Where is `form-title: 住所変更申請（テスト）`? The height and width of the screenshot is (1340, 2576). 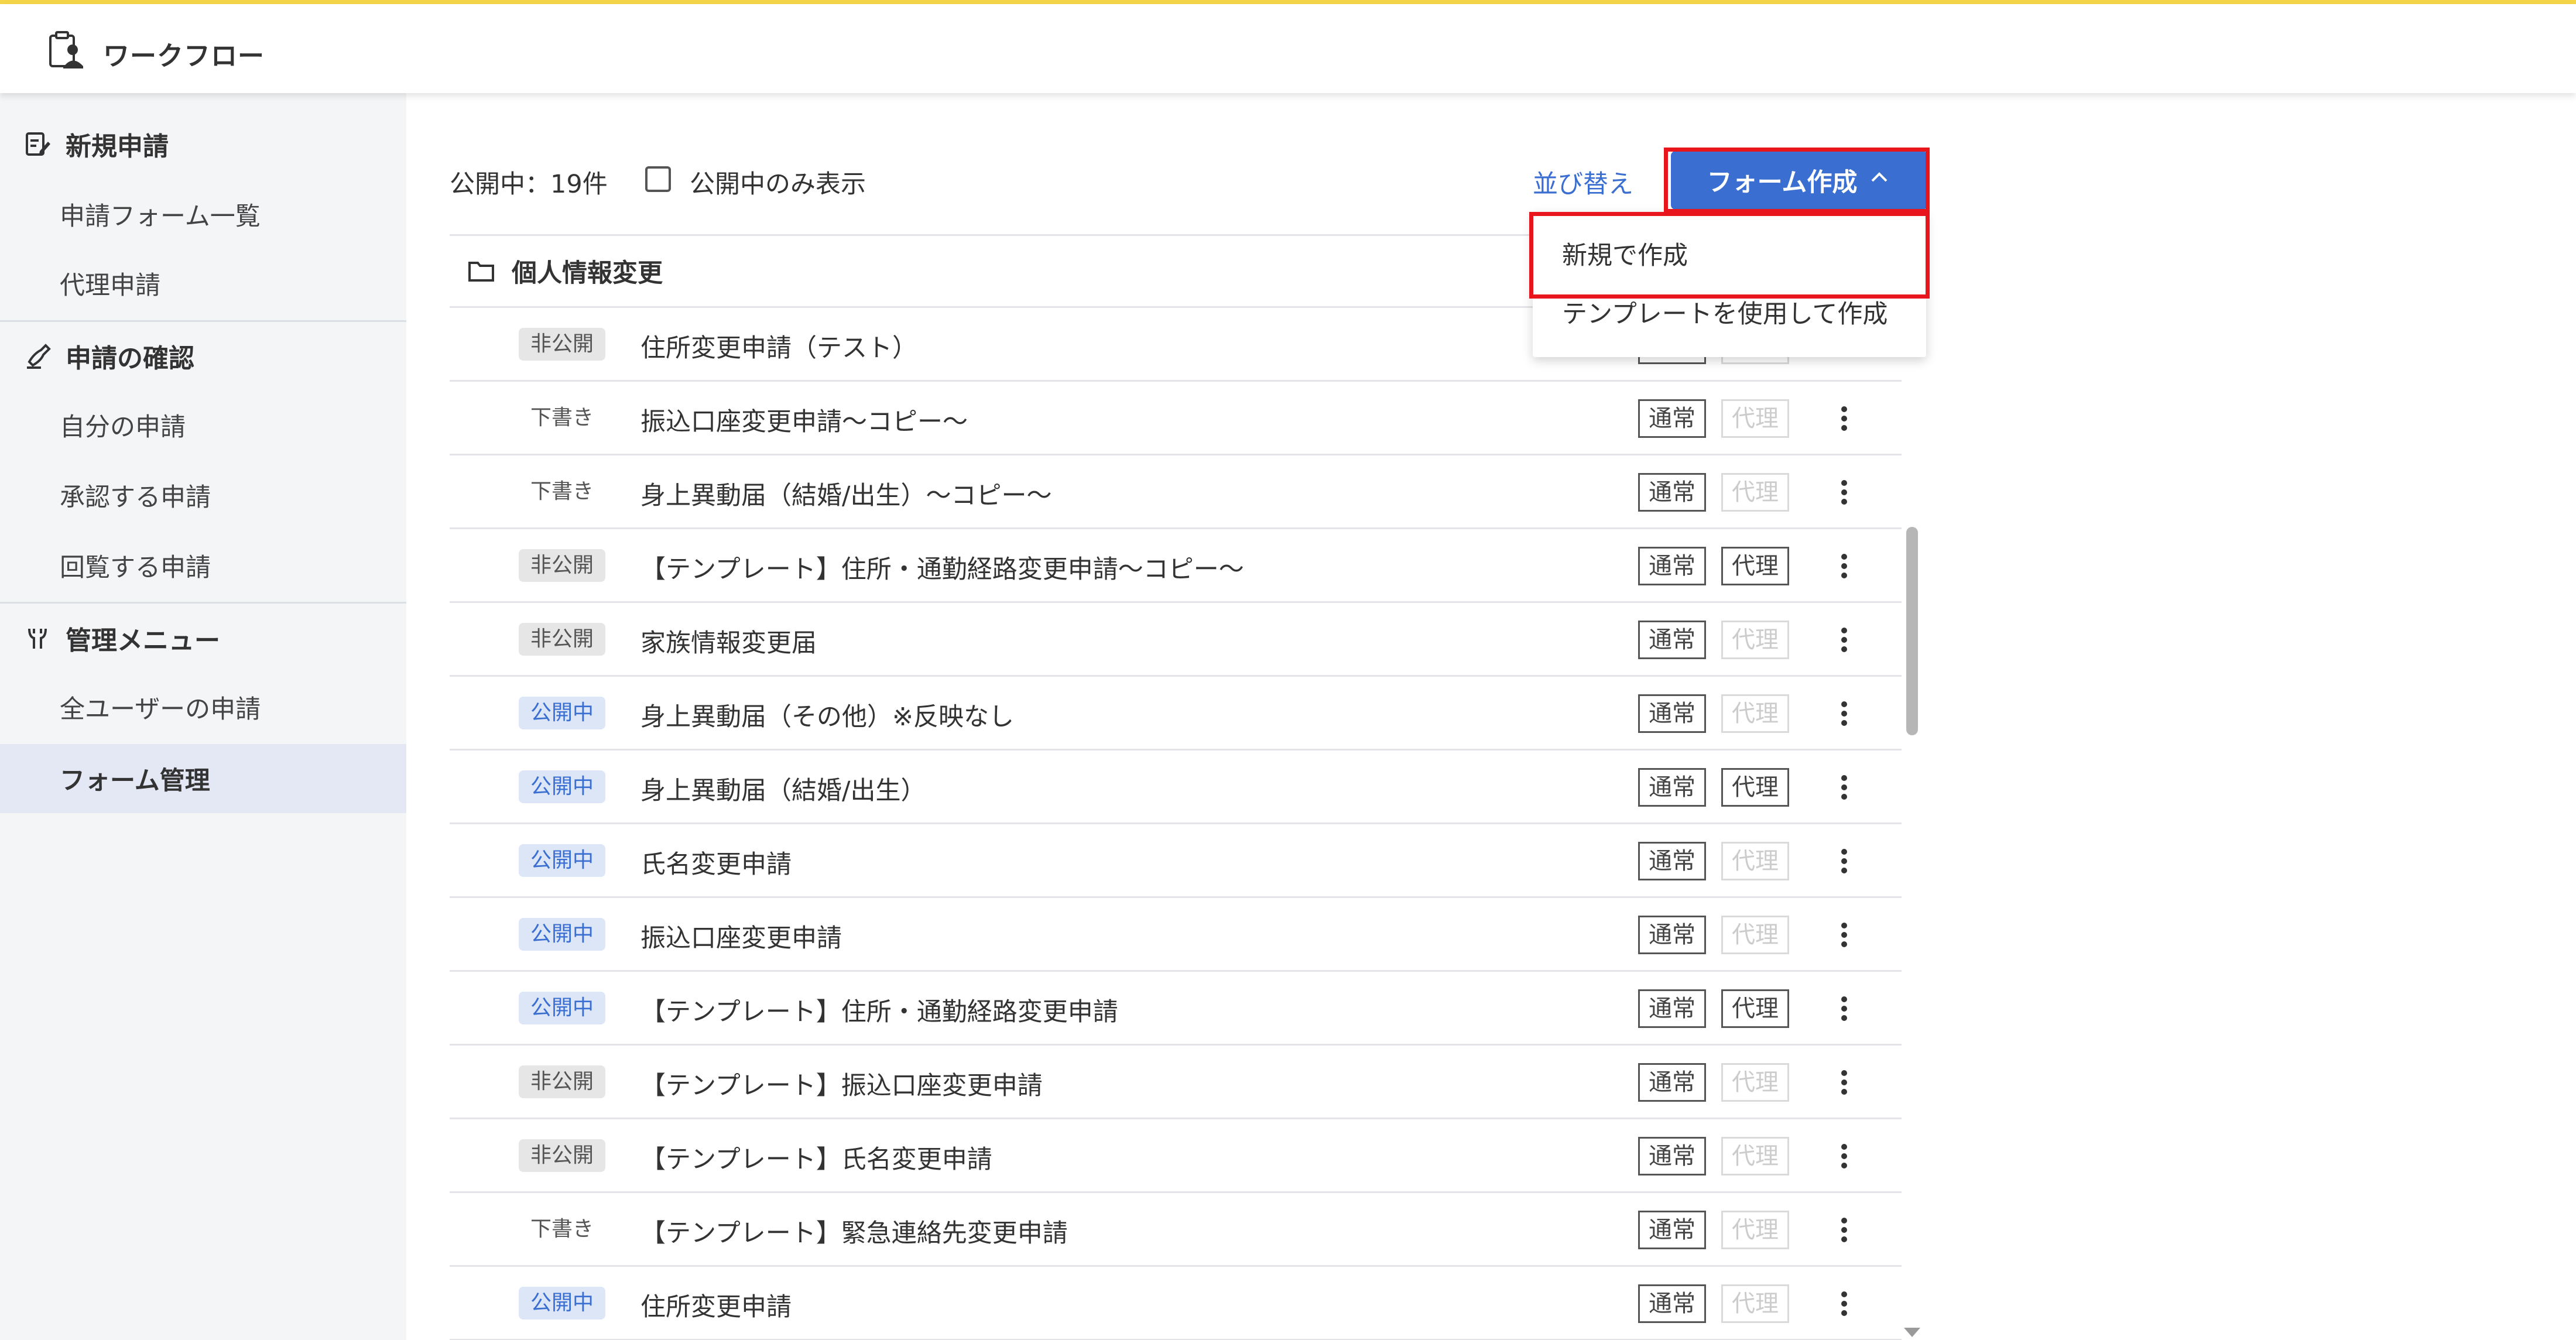 form-title: 住所変更申請（テスト） is located at coordinates (778, 346).